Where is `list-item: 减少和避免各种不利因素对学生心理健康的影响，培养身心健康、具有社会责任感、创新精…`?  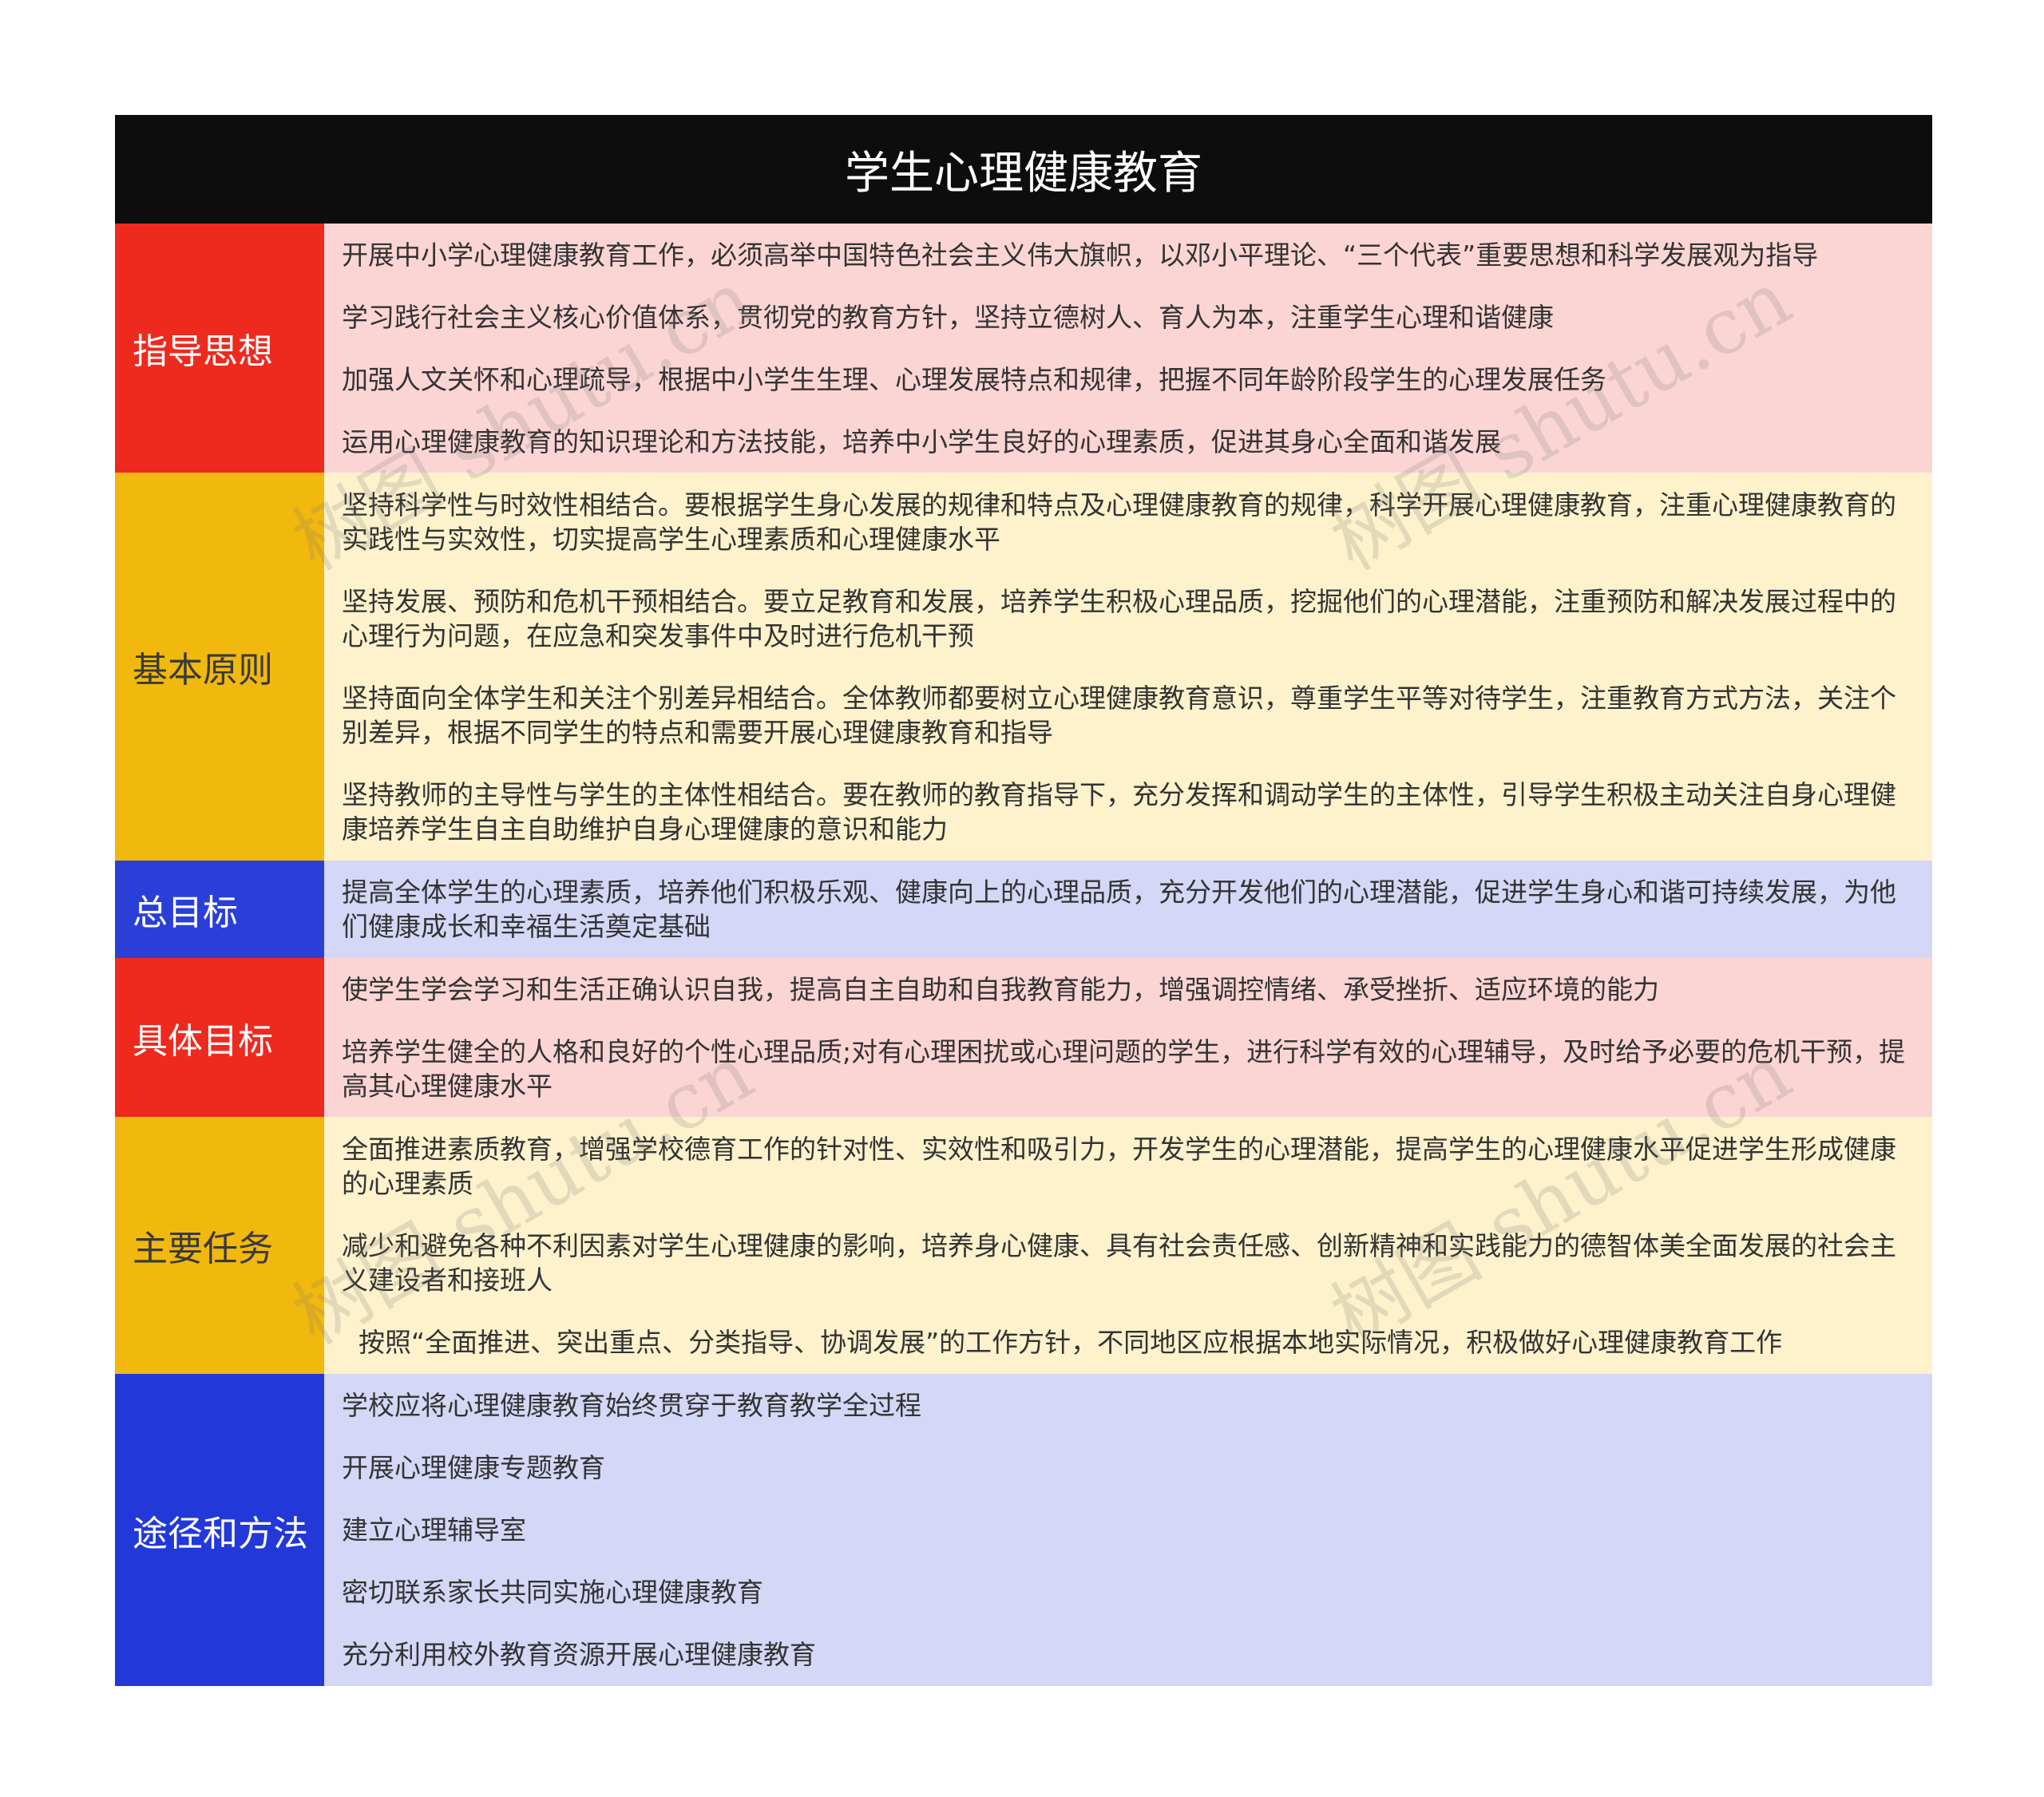 list-item: 减少和避免各种不利因素对学生心理健康的影响，培养身心健康、具有社会责任感、创新精… is located at coordinates (1130, 1263).